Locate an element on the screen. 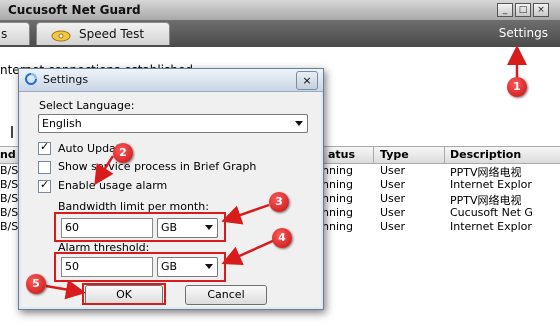  annotation-badge-3: 3 is located at coordinates (279, 202).